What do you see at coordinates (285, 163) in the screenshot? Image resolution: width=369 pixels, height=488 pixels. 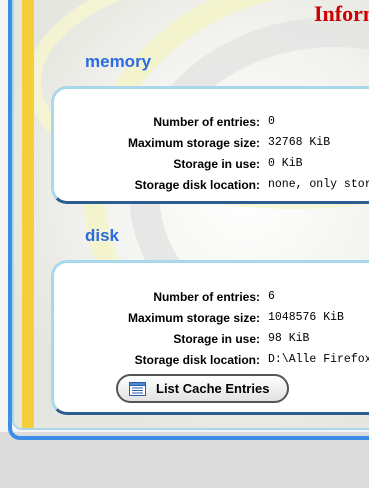 I see `memory-in-use-value: 0 KiB` at bounding box center [285, 163].